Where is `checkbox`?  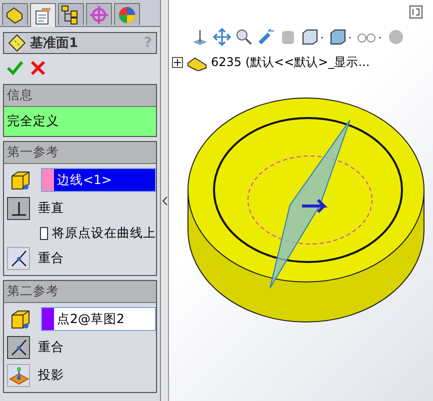
checkbox is located at coordinates (44, 233).